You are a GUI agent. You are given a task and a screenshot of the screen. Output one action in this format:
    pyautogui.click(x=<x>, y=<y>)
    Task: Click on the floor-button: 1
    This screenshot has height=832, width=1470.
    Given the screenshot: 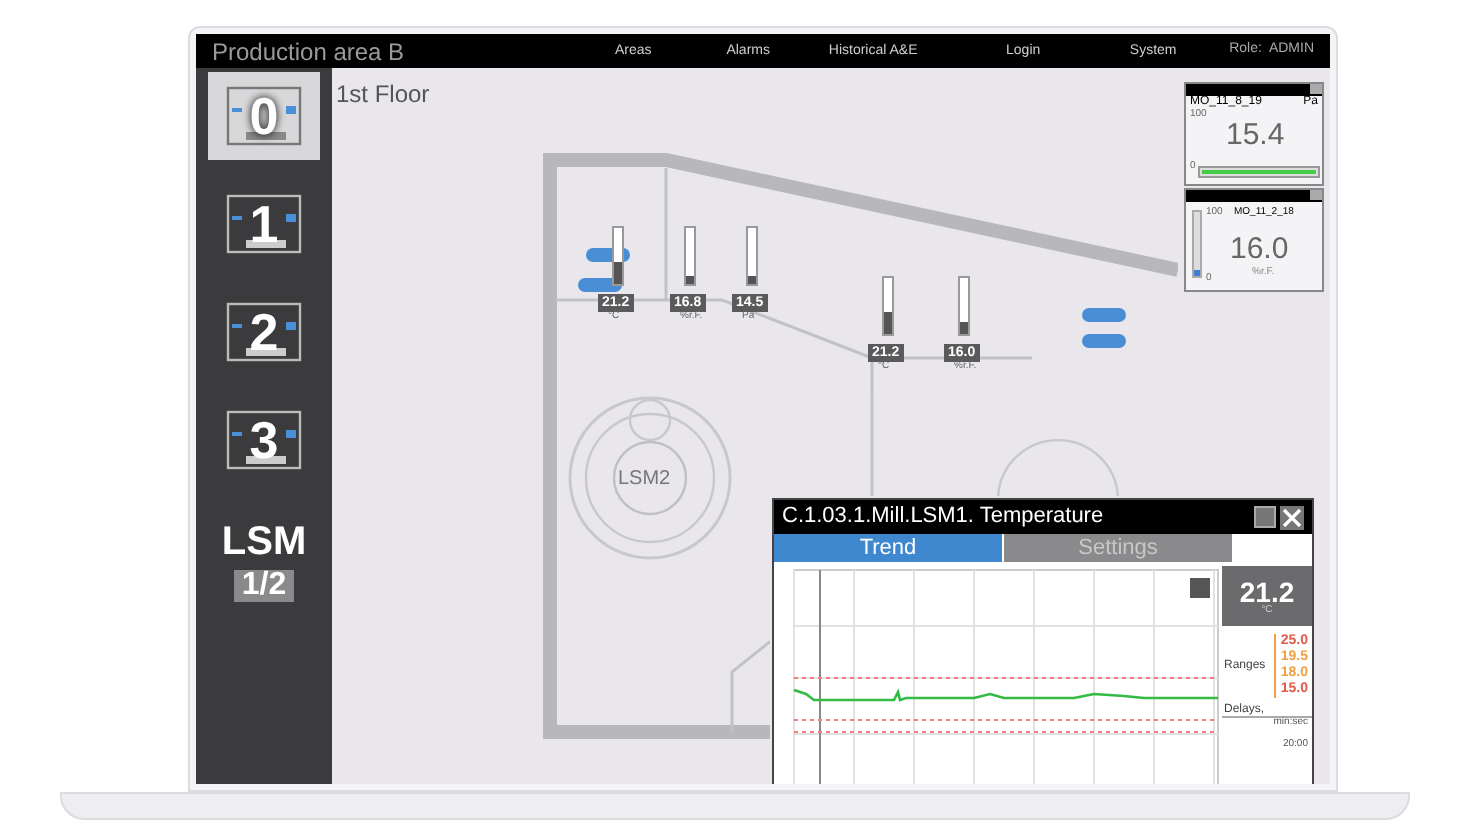 What is the action you would take?
    pyautogui.click(x=264, y=224)
    